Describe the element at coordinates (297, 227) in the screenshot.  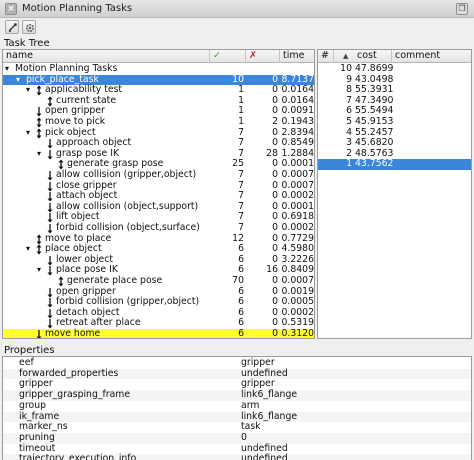
I see `time-value: 0.0002` at that location.